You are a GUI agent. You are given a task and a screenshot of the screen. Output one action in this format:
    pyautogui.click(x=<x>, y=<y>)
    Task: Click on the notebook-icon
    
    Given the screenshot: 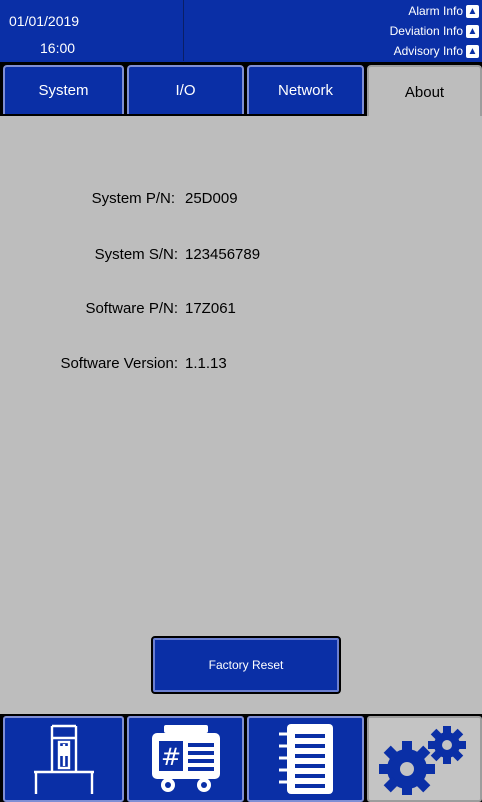 What is the action you would take?
    pyautogui.click(x=305, y=759)
    